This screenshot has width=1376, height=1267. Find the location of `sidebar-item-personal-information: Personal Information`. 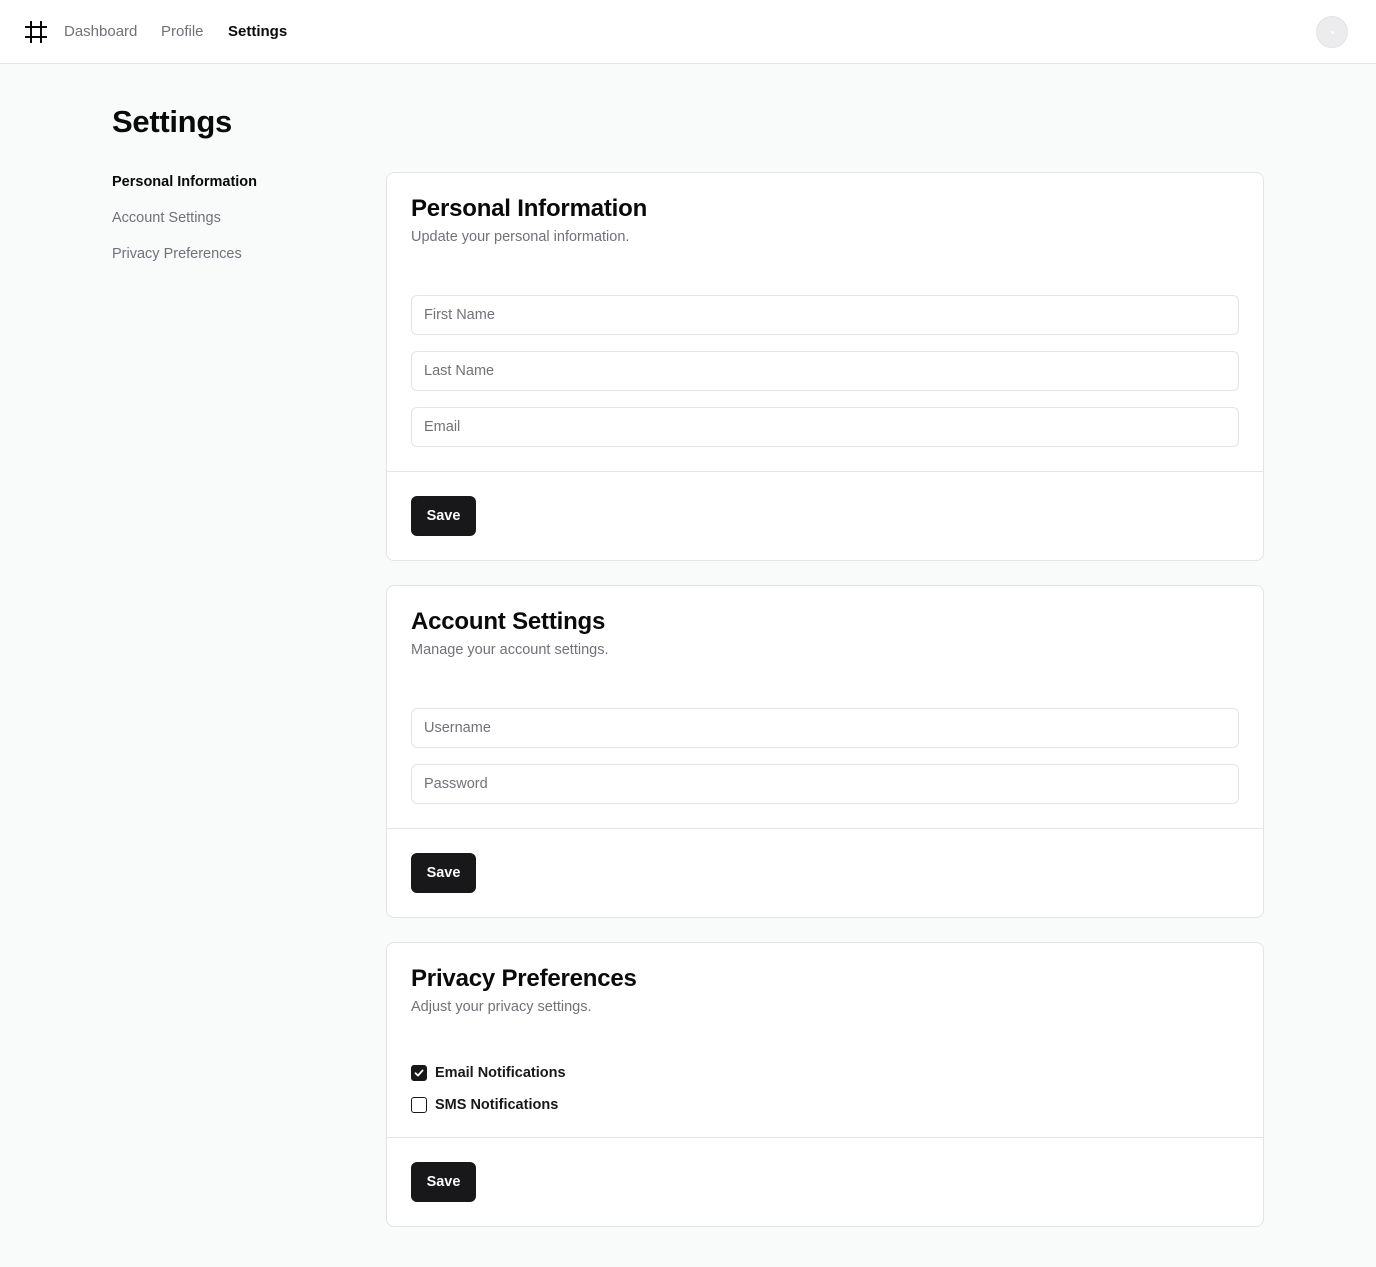

sidebar-item-personal-information: Personal Information is located at coordinates (184, 182).